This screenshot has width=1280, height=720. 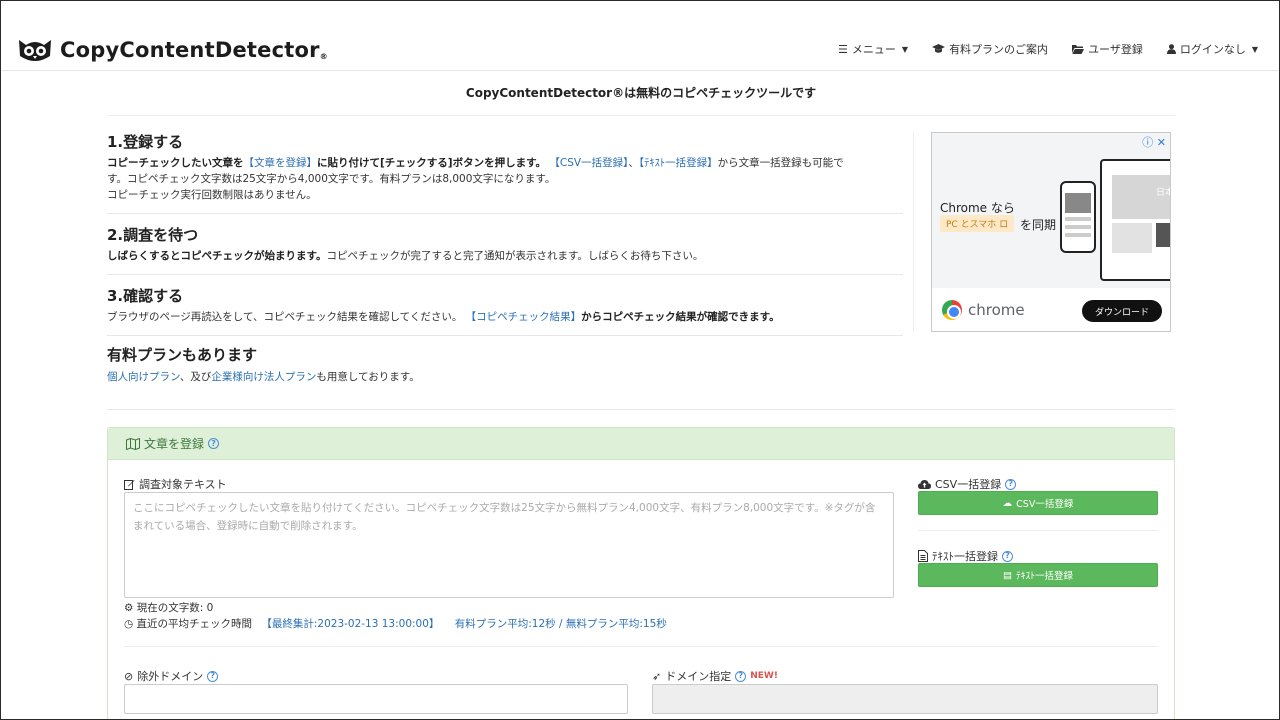 I want to click on phone-illustration, so click(x=1078, y=217).